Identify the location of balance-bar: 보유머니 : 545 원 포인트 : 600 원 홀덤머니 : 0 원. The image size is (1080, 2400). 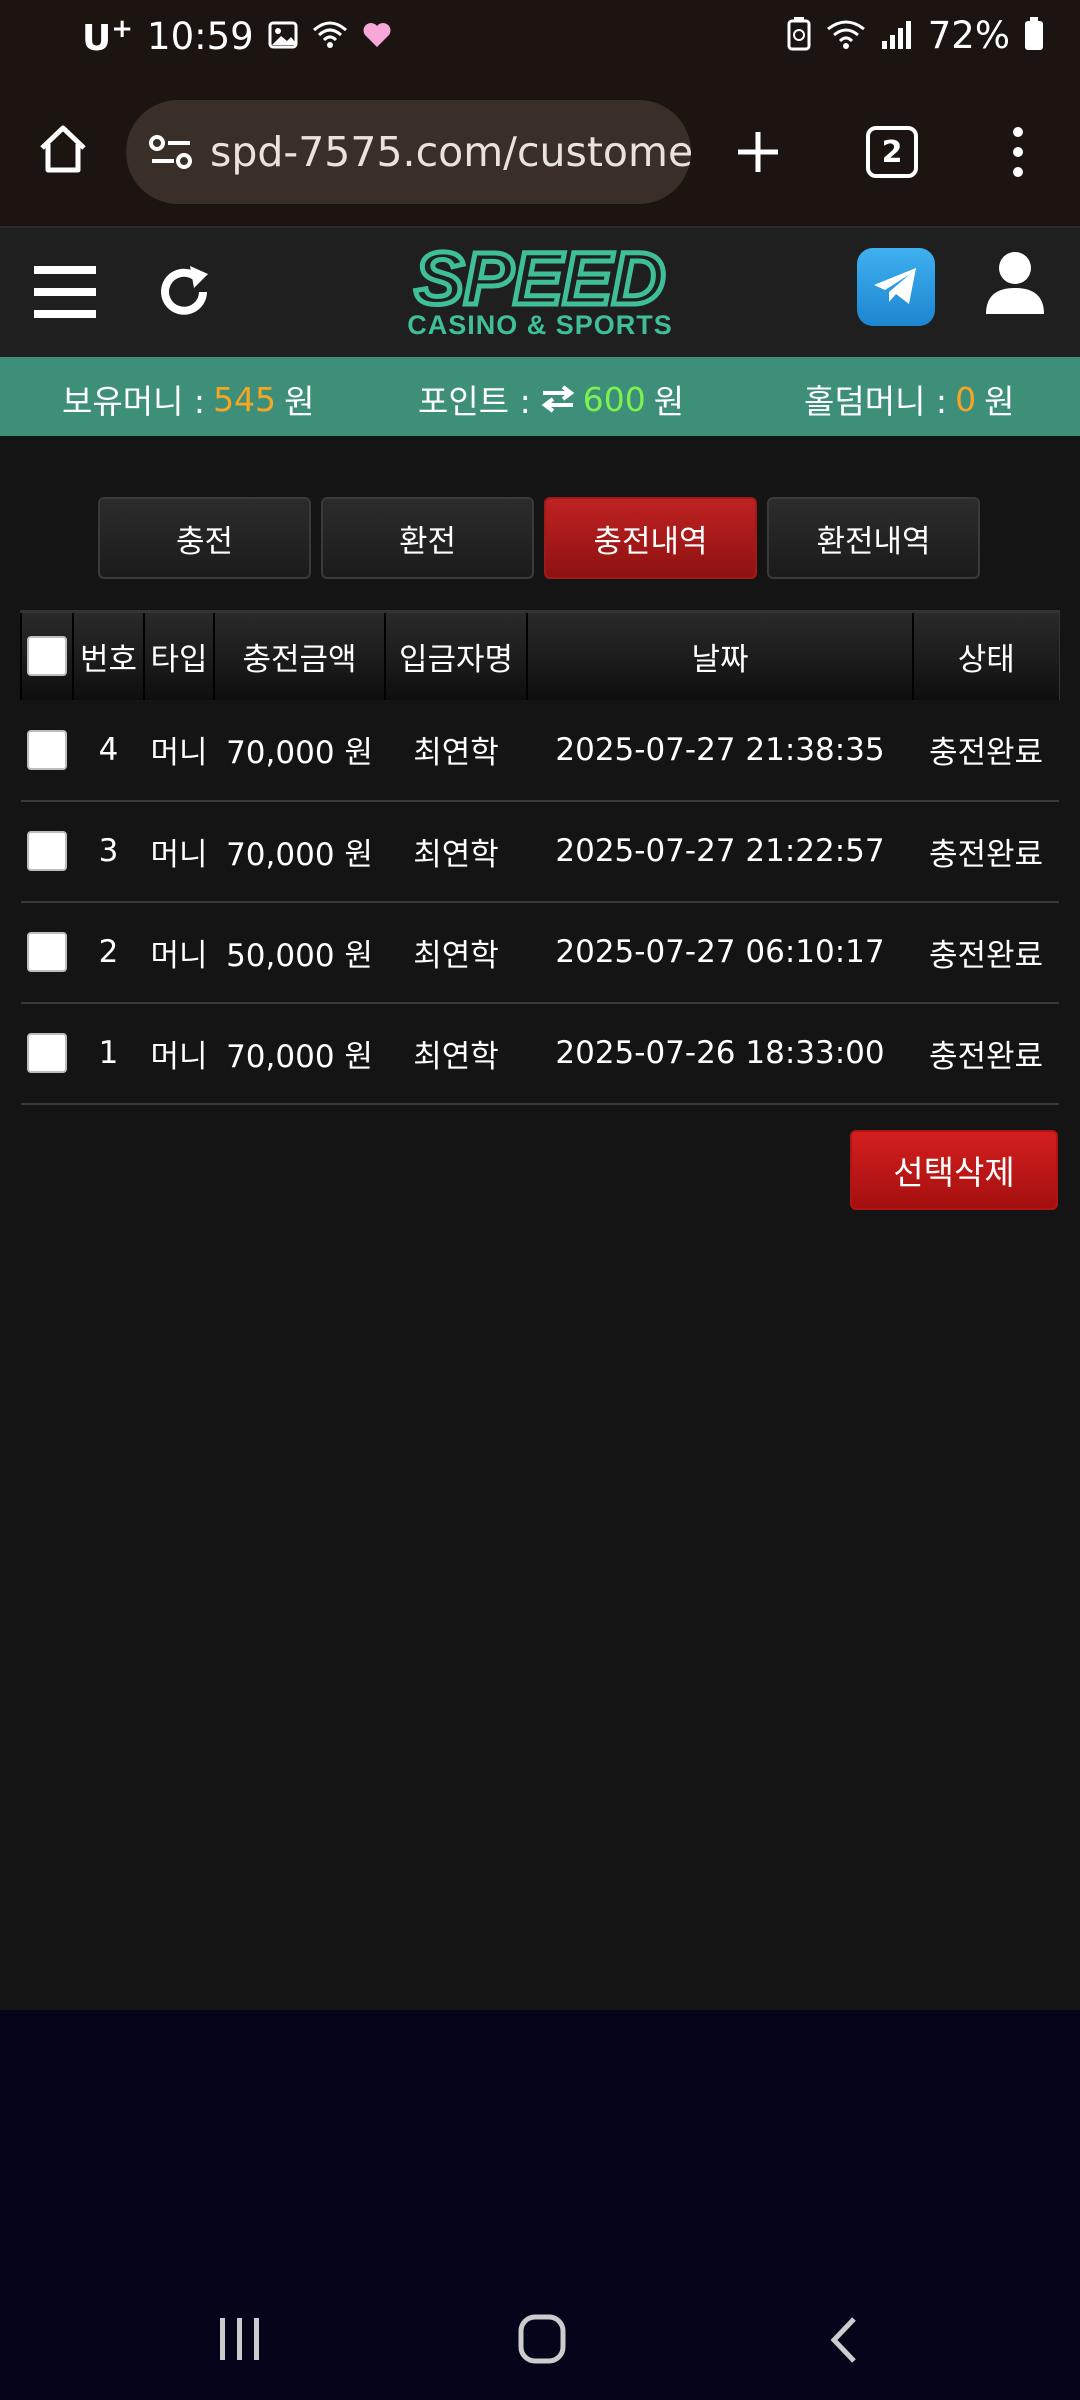
(540, 396).